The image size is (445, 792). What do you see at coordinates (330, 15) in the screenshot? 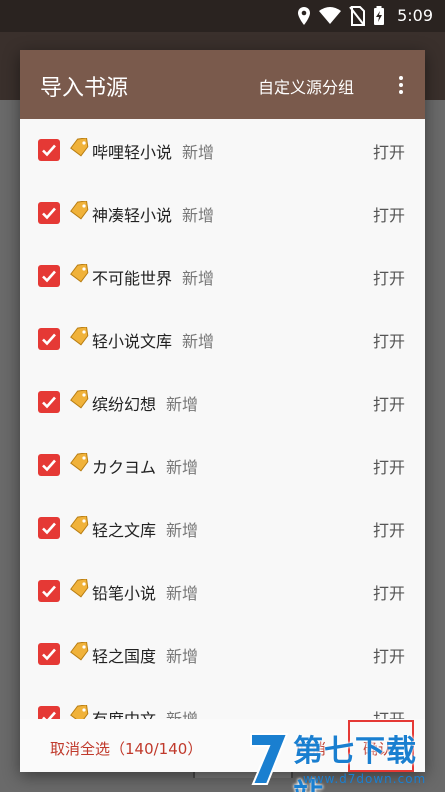
I see `wifi-icon` at bounding box center [330, 15].